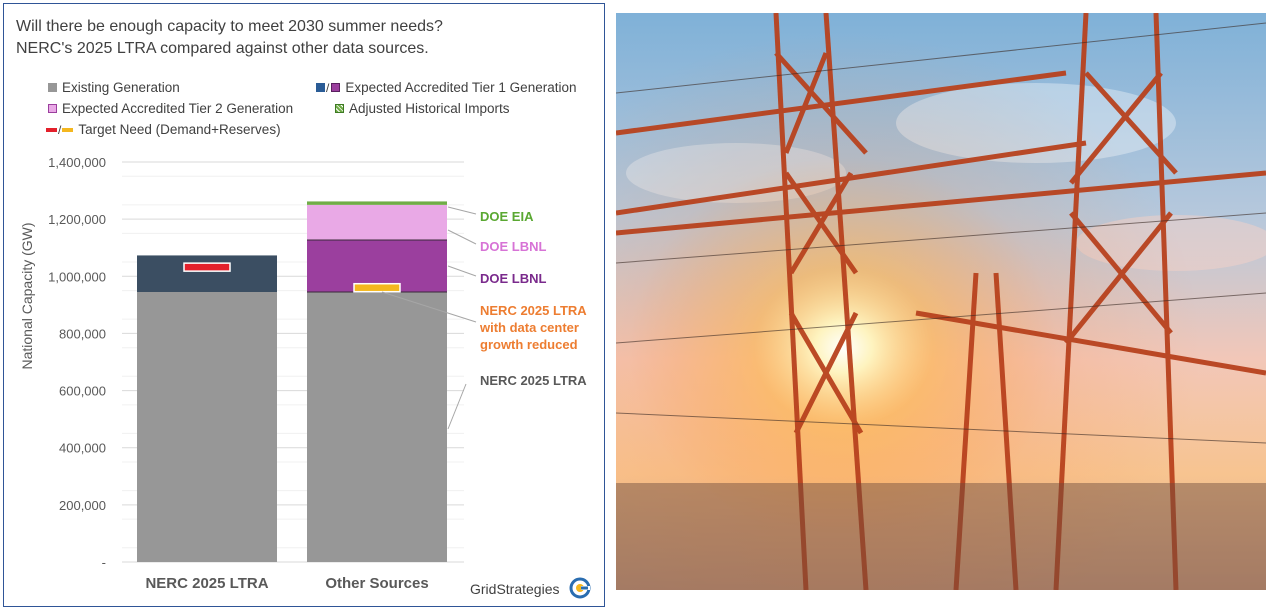  I want to click on annotation-label: NERC 2025 LTRA, so click(533, 380).